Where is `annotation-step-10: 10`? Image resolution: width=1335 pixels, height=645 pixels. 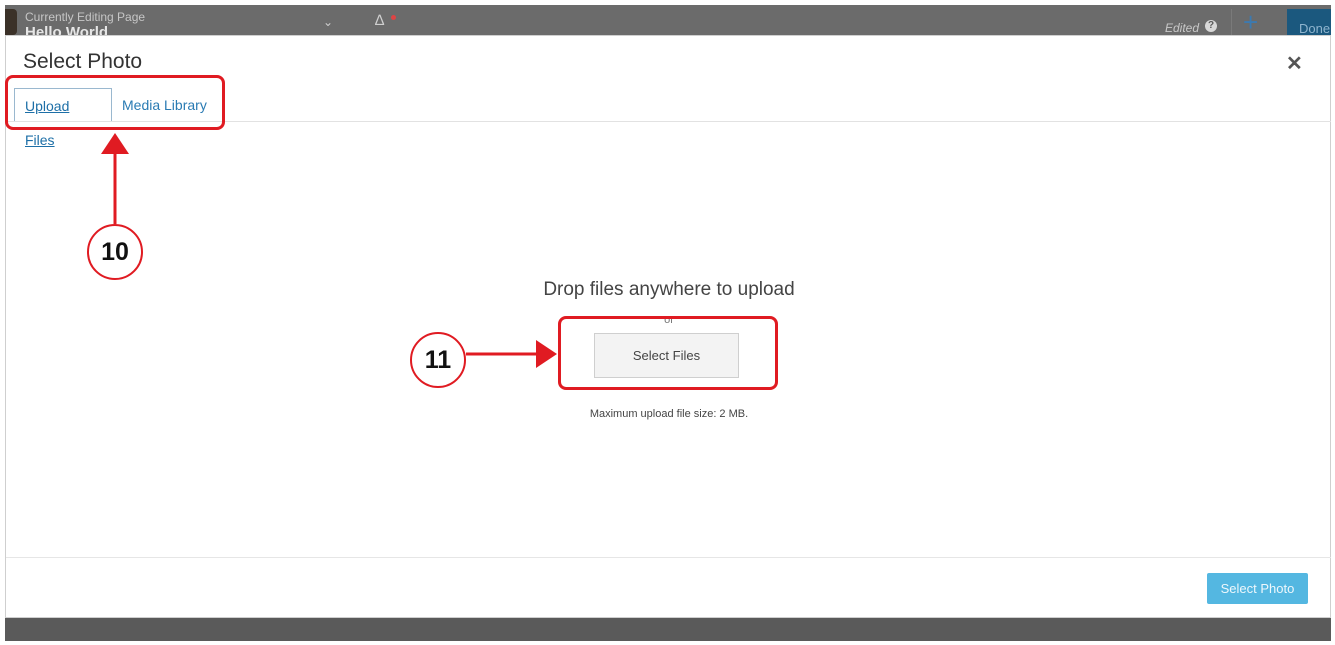 annotation-step-10: 10 is located at coordinates (115, 252).